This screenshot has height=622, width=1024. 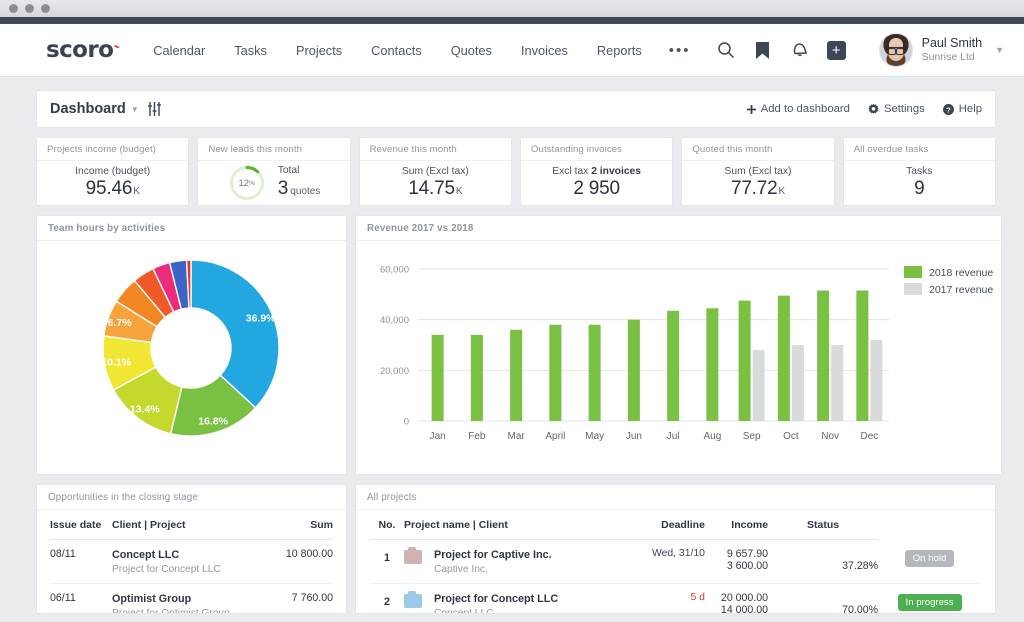 I want to click on scoro-logo: scoro, so click(x=83, y=50).